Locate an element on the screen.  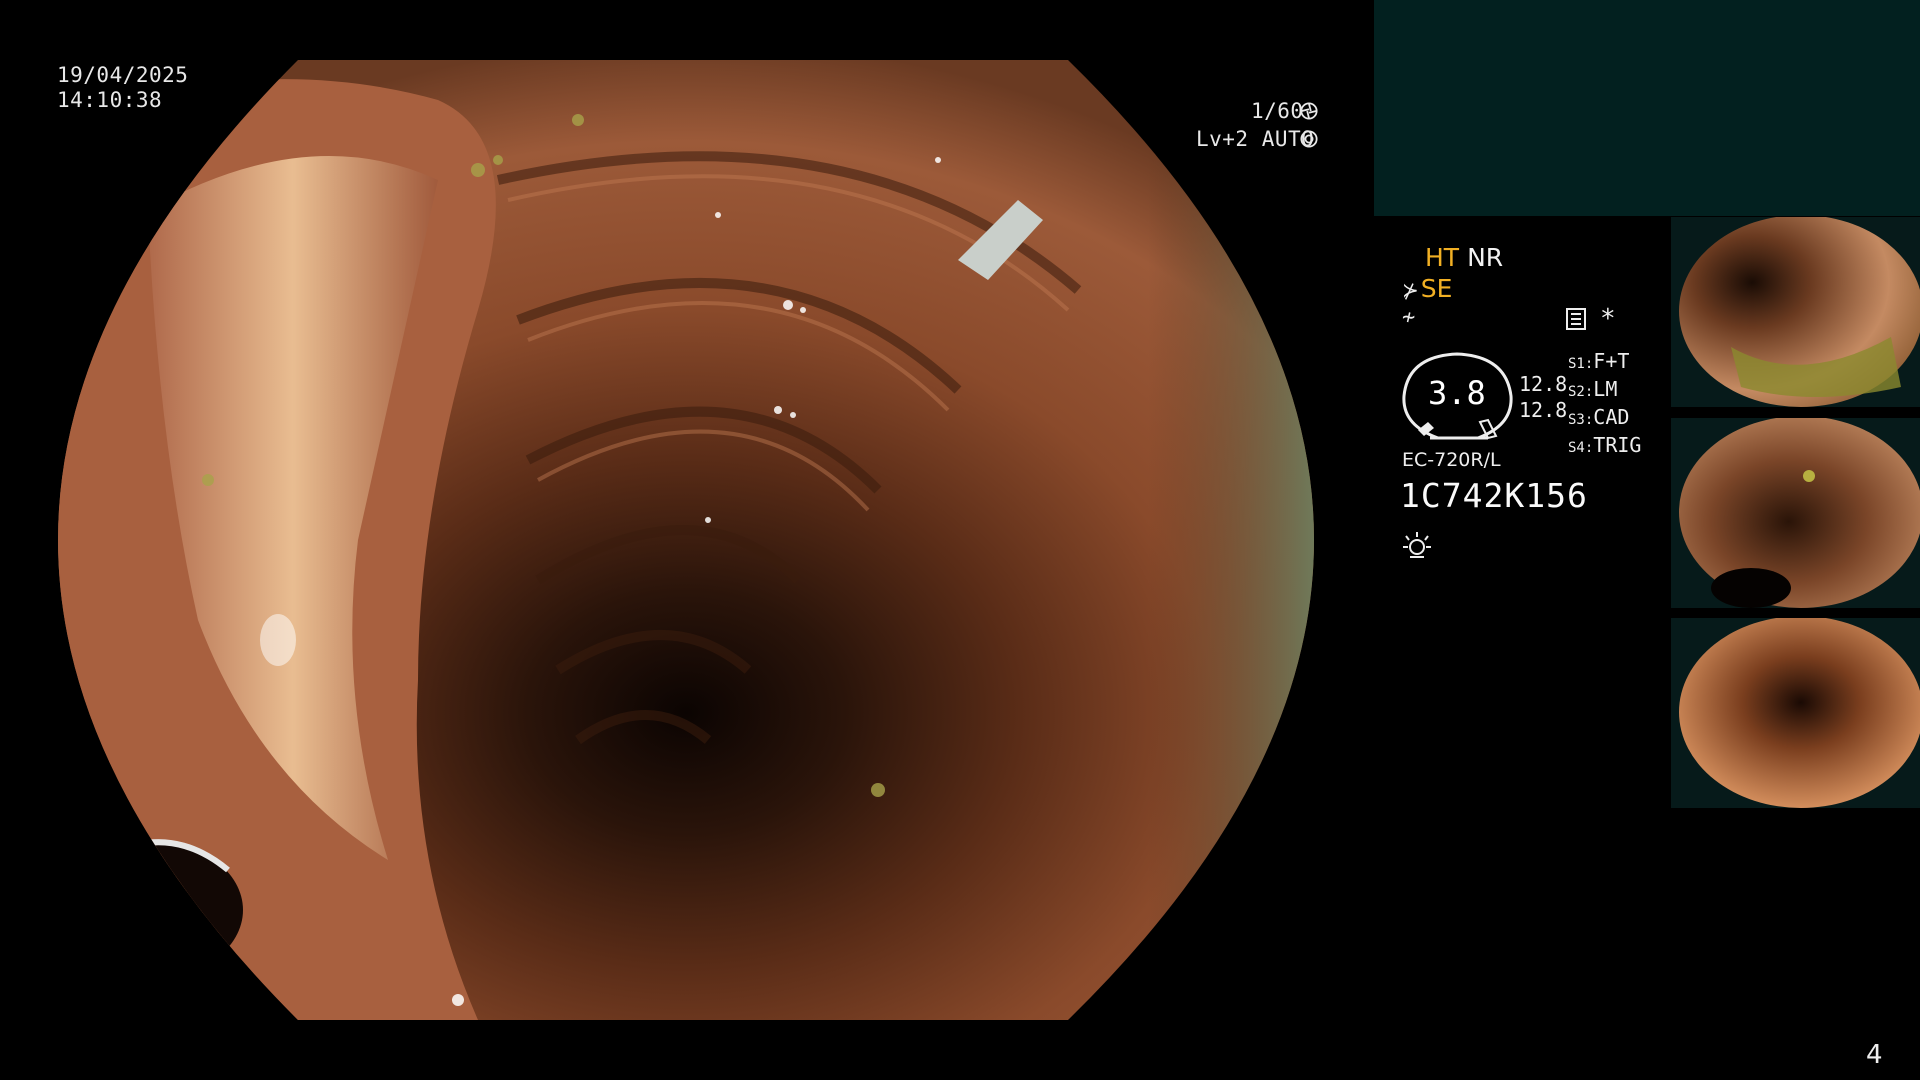
notebook-icon is located at coordinates (1576, 319).